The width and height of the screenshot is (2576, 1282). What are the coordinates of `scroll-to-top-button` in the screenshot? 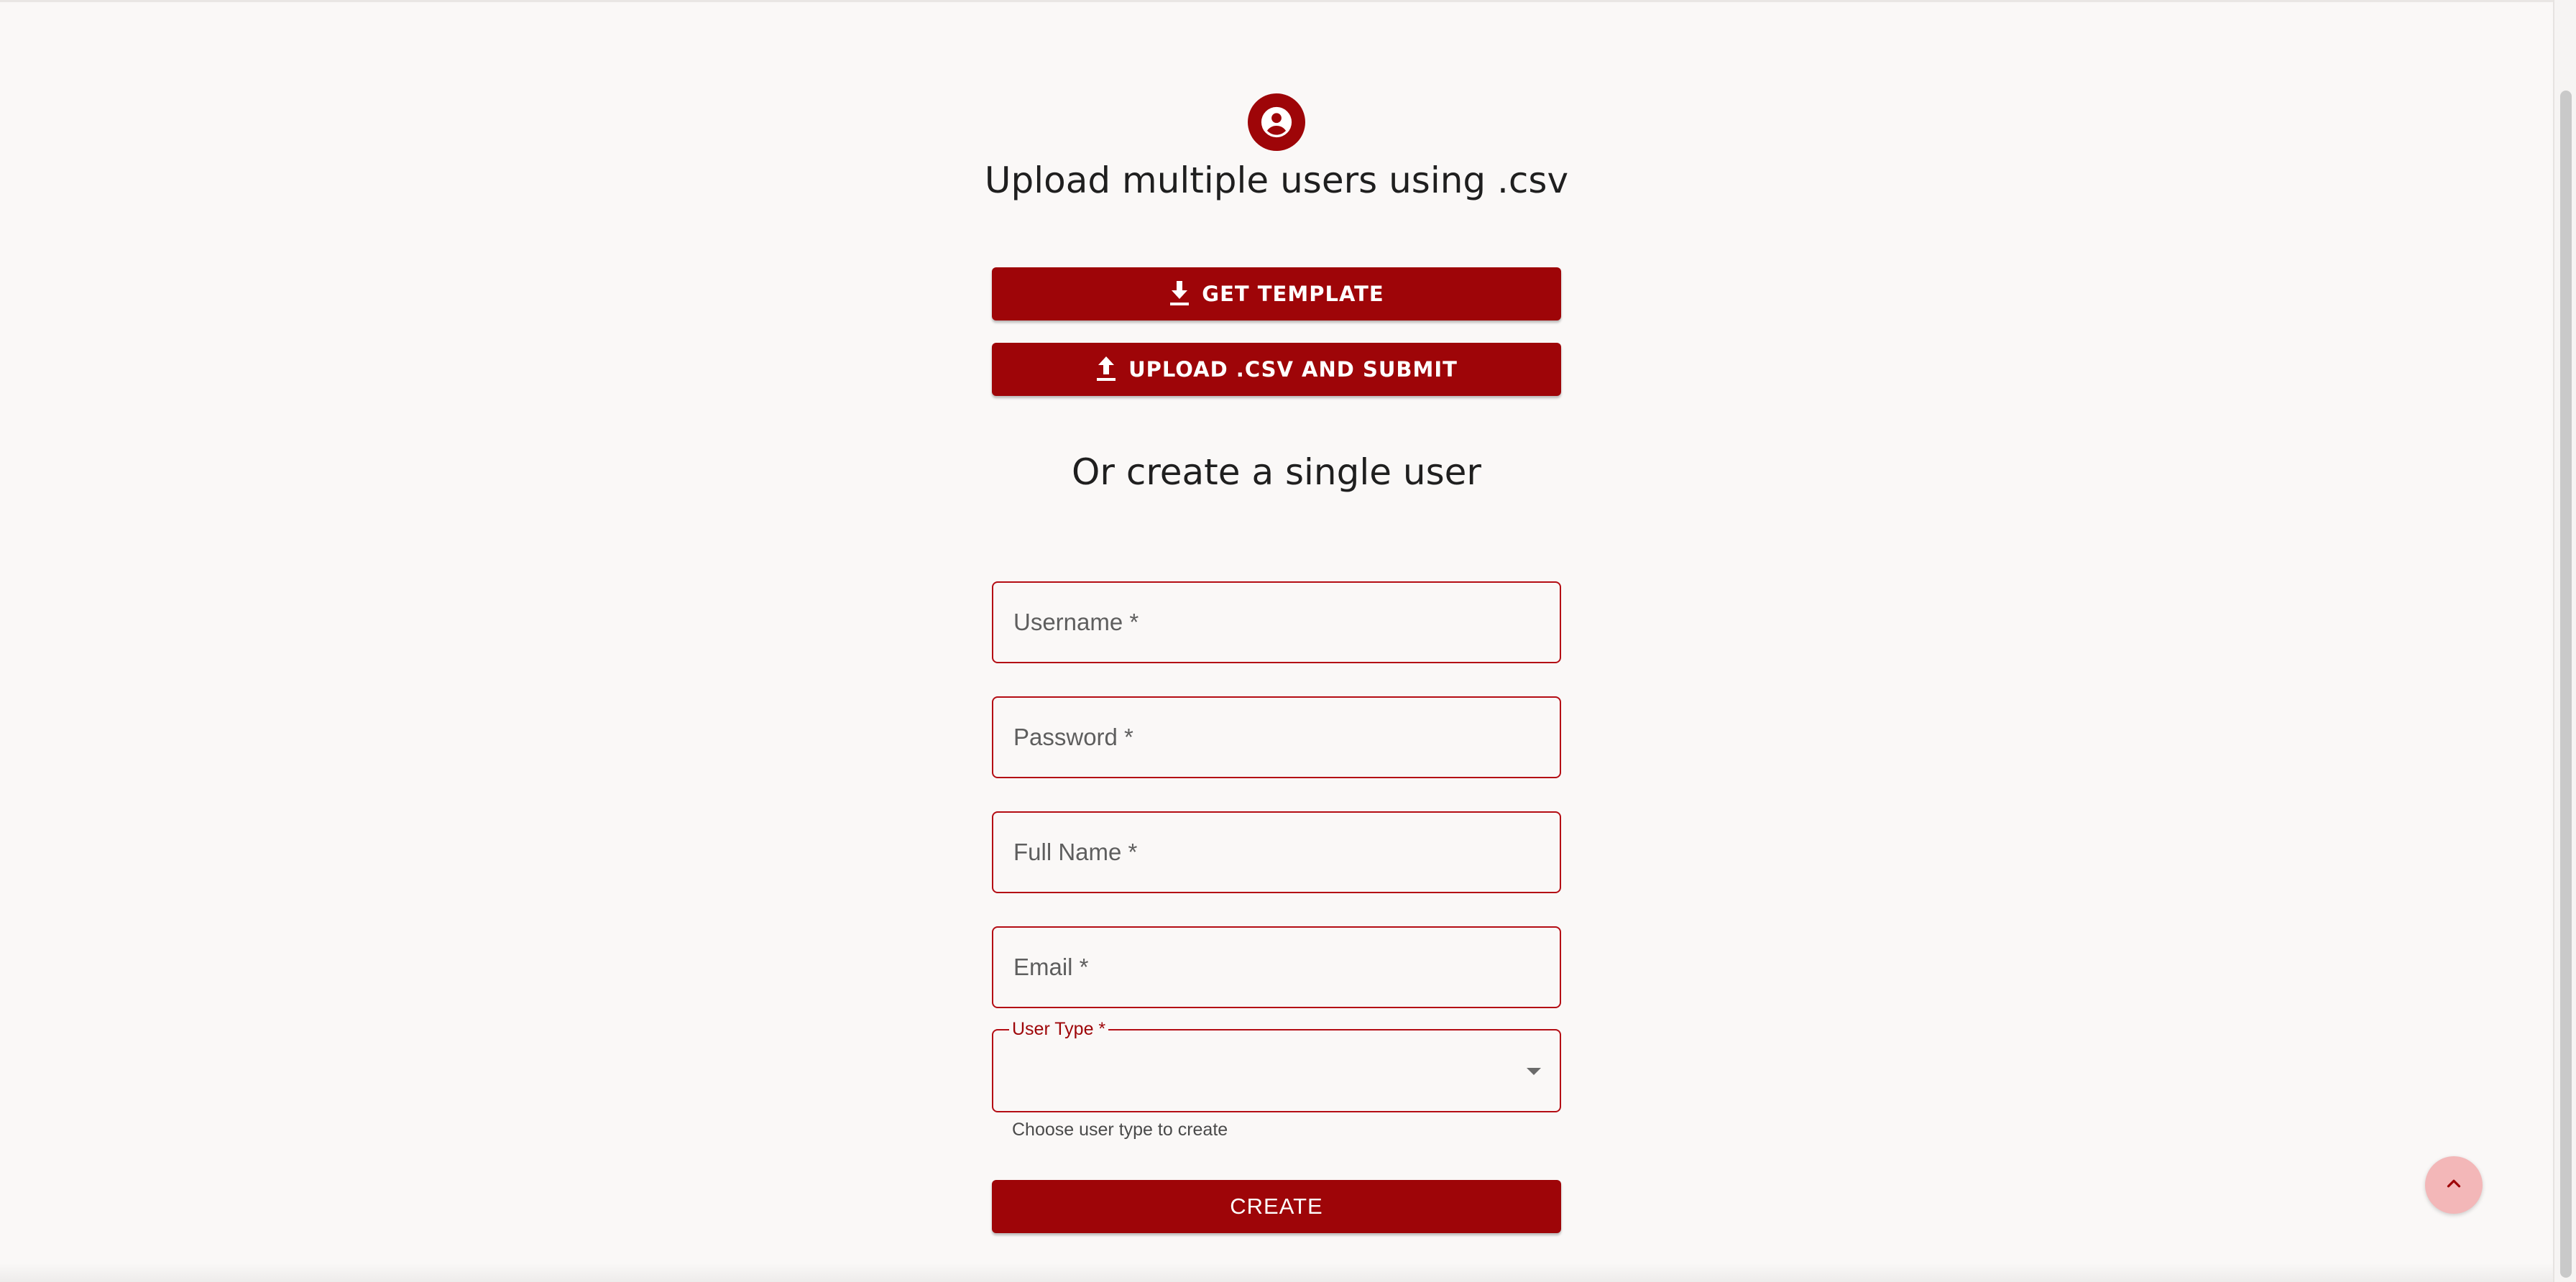 It's located at (2454, 1185).